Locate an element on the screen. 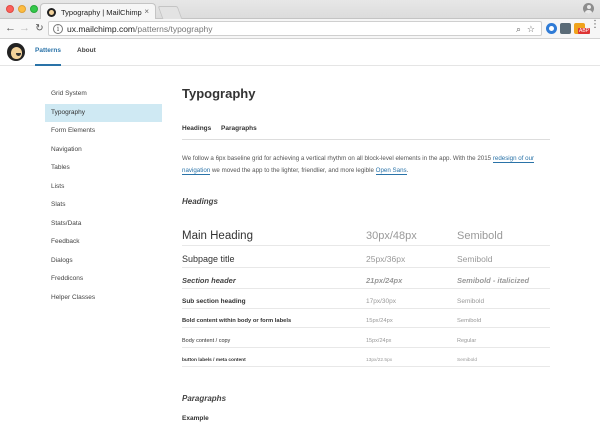 This screenshot has height=428, width=600. browser-tab-bar: Typography | MailChimp × is located at coordinates (300, 10).